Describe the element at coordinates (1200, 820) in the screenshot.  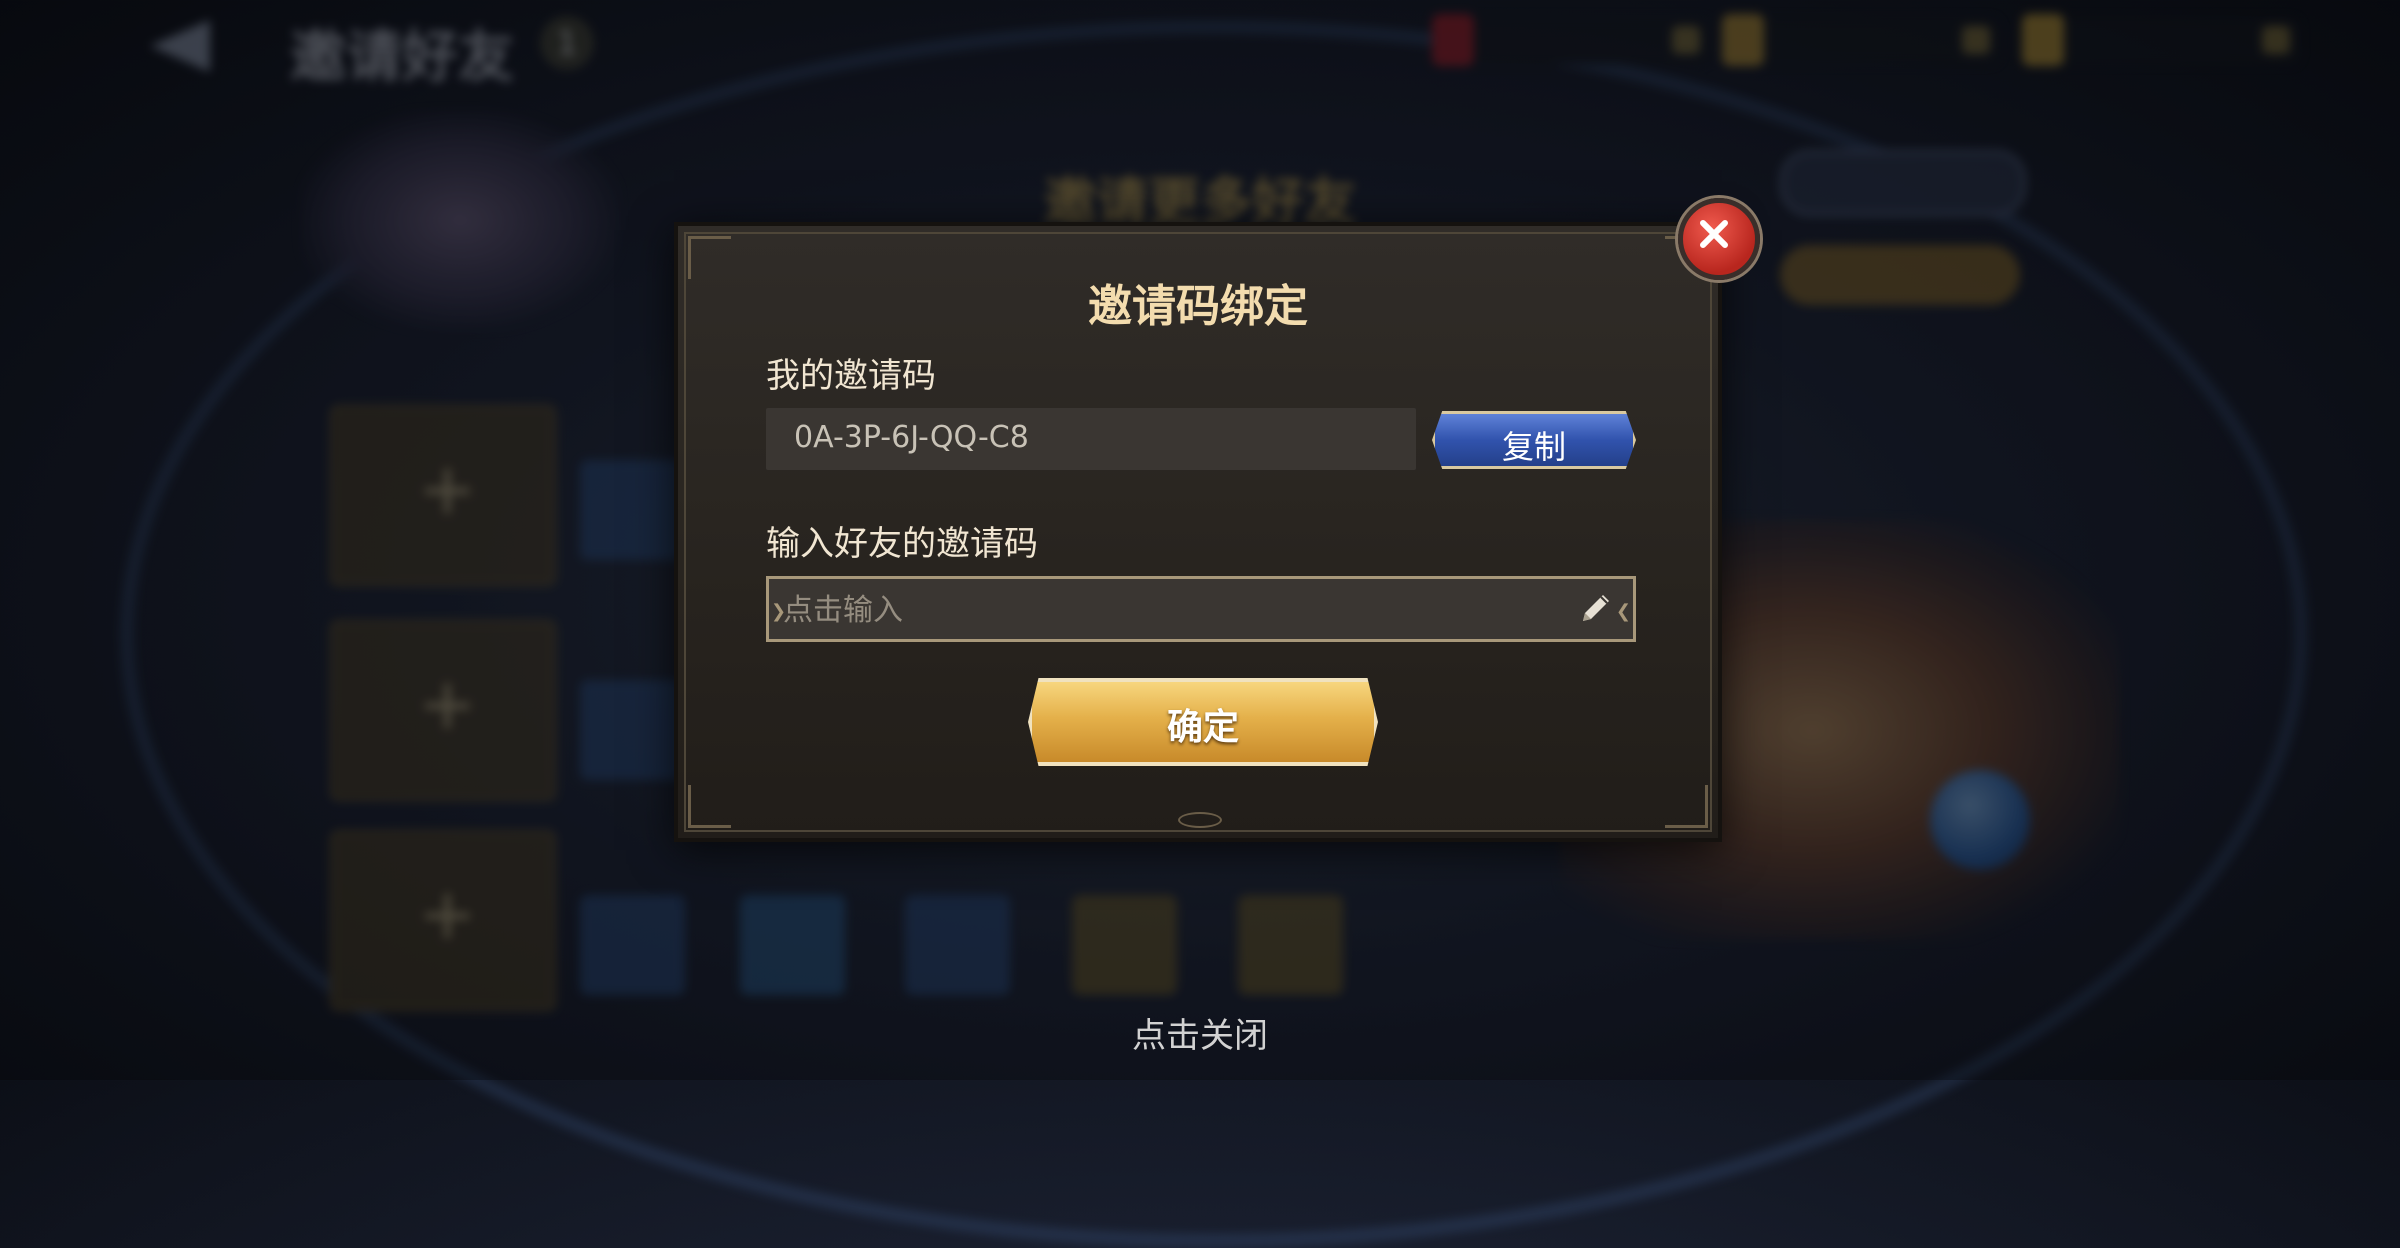
I see `ornament-bottom` at that location.